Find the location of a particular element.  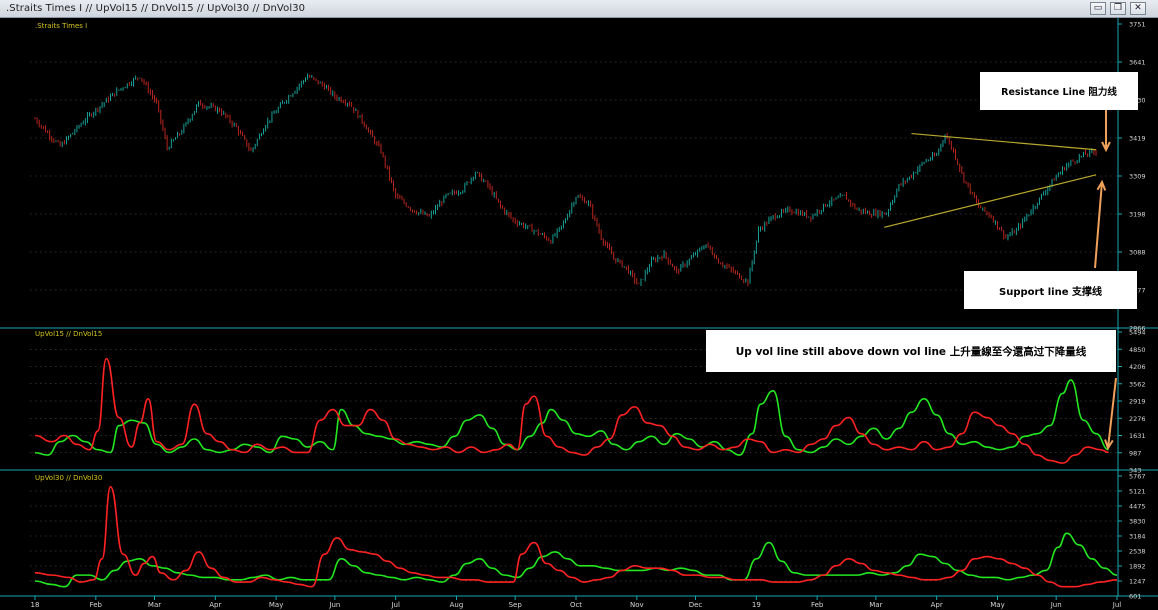

y-tick-label: 987 is located at coordinates (1135, 453).